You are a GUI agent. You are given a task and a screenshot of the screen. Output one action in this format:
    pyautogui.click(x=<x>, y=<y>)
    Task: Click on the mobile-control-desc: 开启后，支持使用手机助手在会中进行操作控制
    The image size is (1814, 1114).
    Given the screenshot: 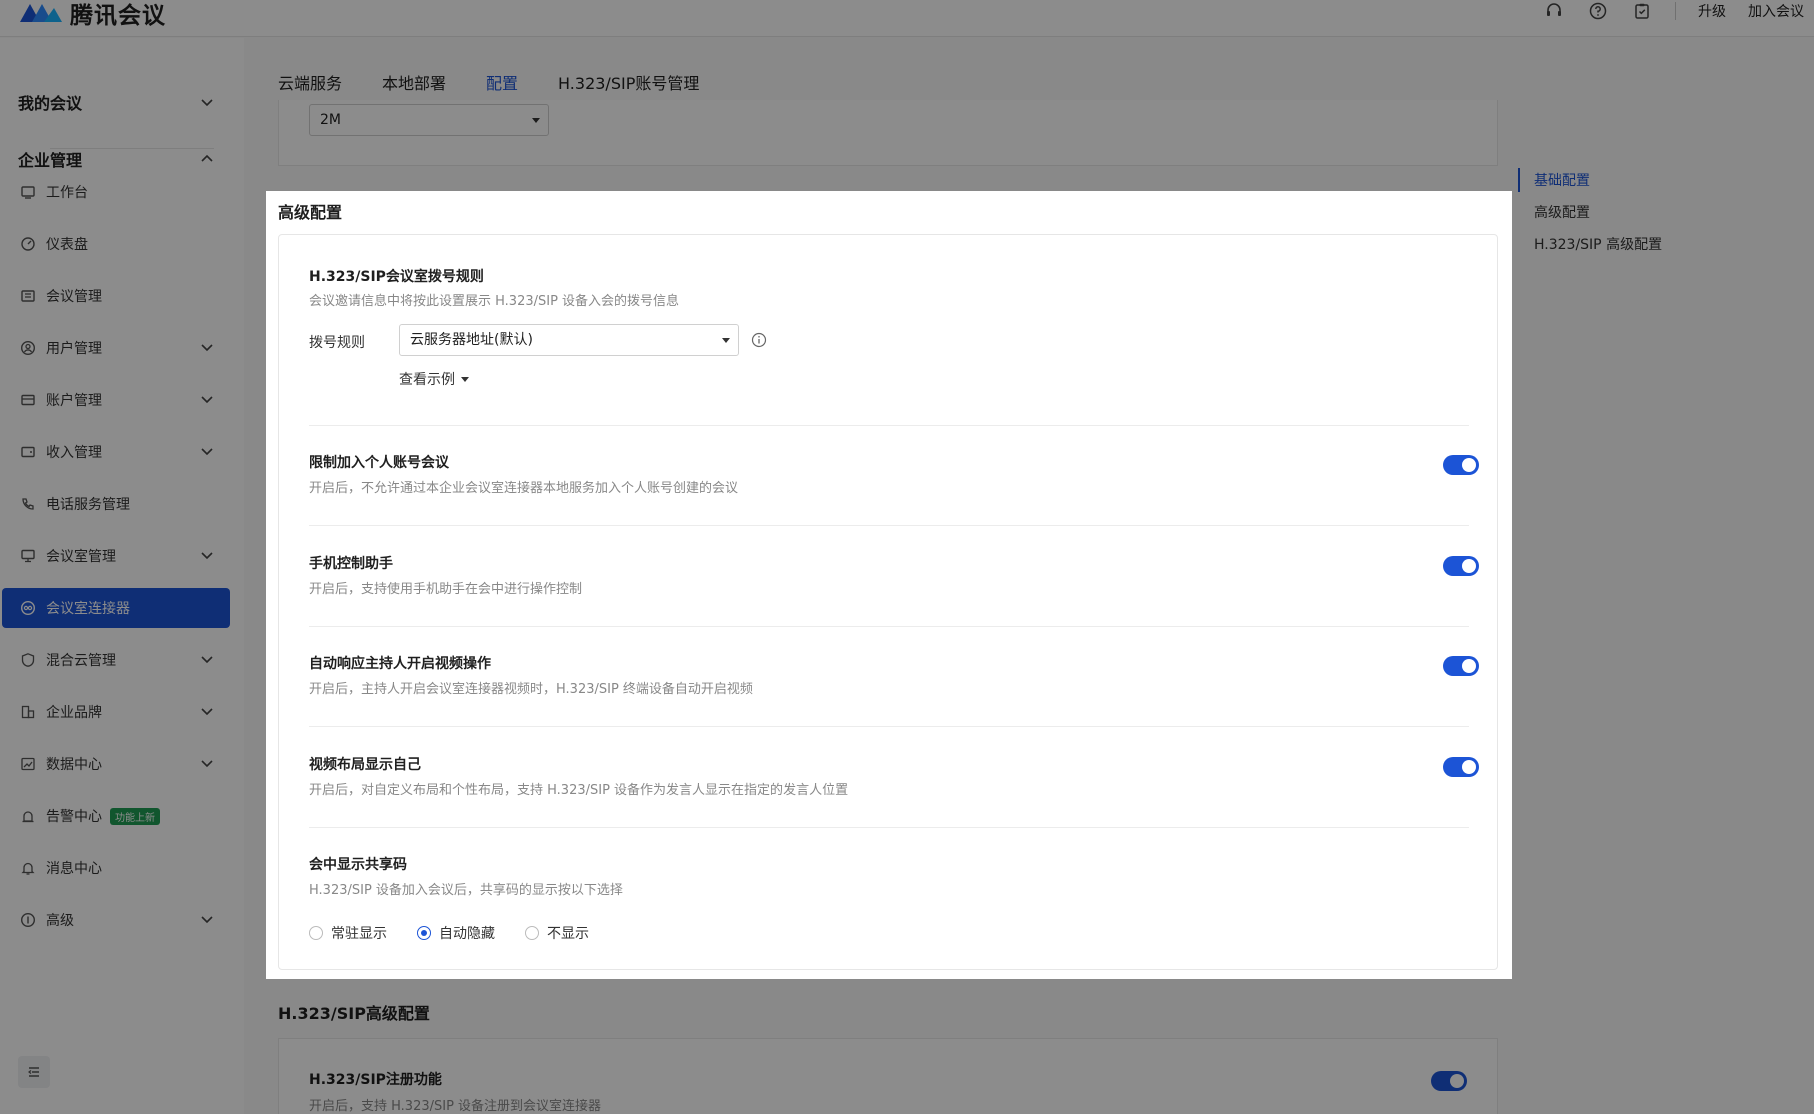 What is the action you would take?
    pyautogui.click(x=446, y=589)
    